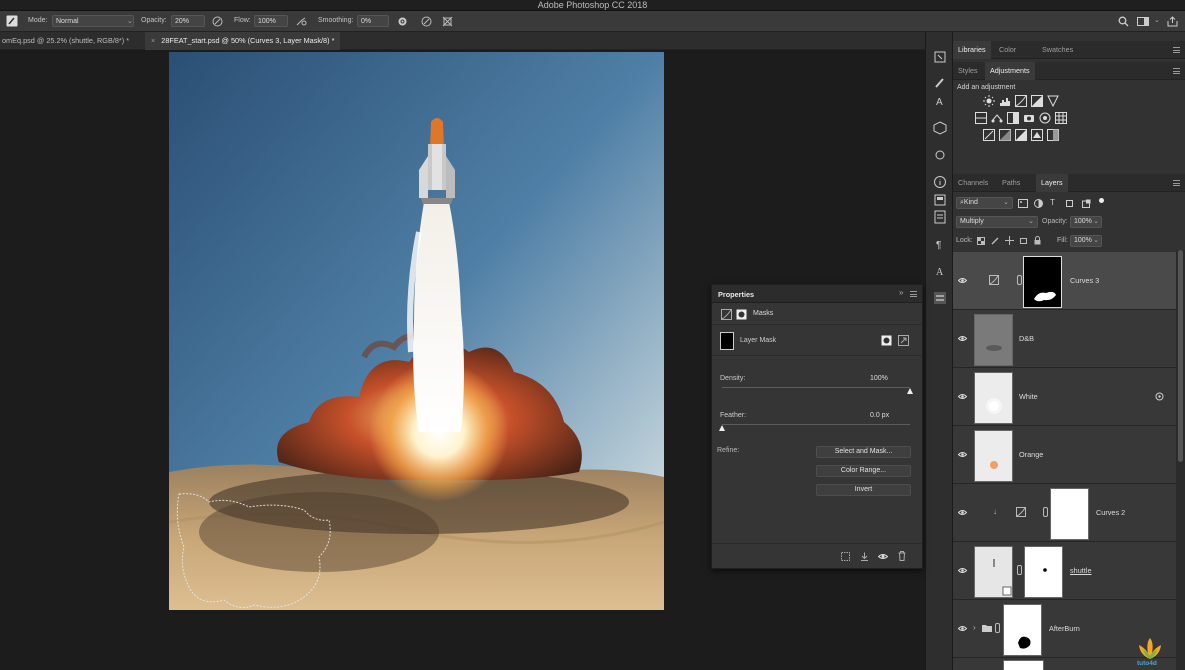 The width and height of the screenshot is (1185, 670). I want to click on tab-styles: Styles, so click(968, 71).